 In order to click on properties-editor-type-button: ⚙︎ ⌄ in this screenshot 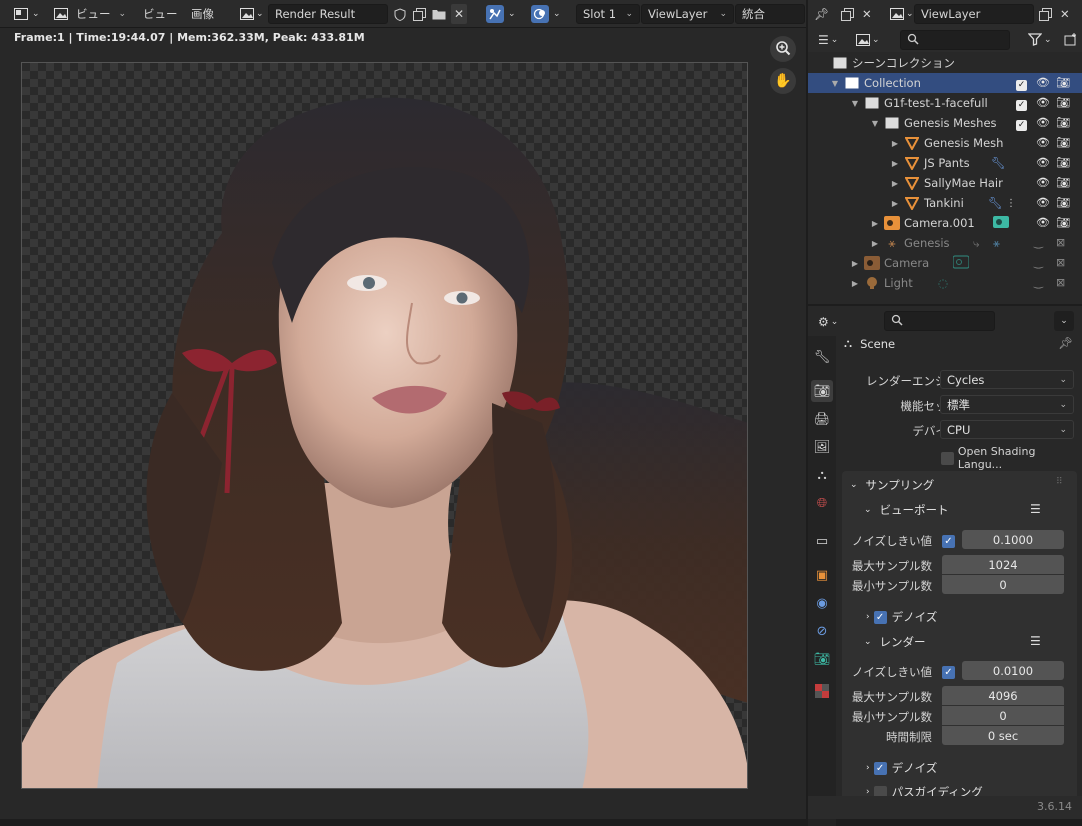, I will do `click(828, 322)`.